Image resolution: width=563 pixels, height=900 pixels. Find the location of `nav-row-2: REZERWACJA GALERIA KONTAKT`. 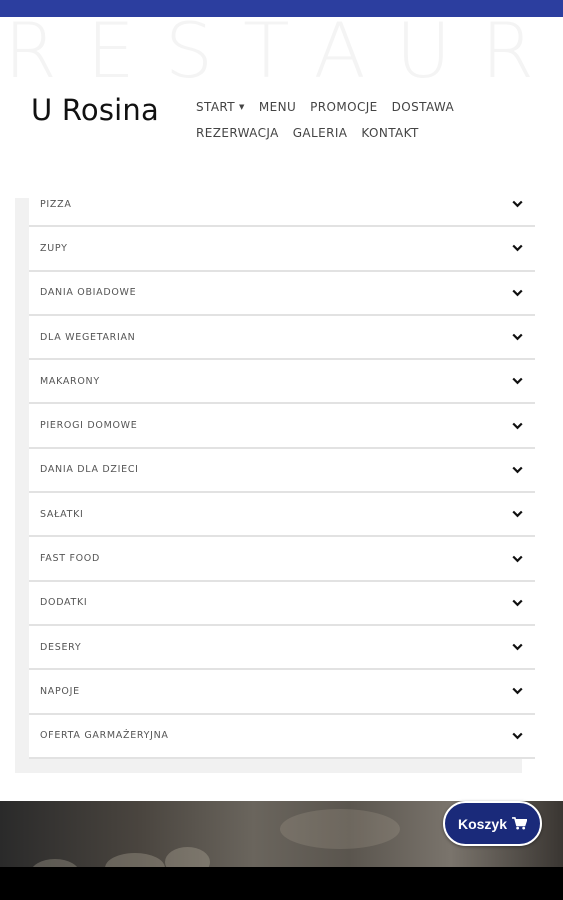

nav-row-2: REZERWACJA GALERIA KONTAKT is located at coordinates (356, 133).